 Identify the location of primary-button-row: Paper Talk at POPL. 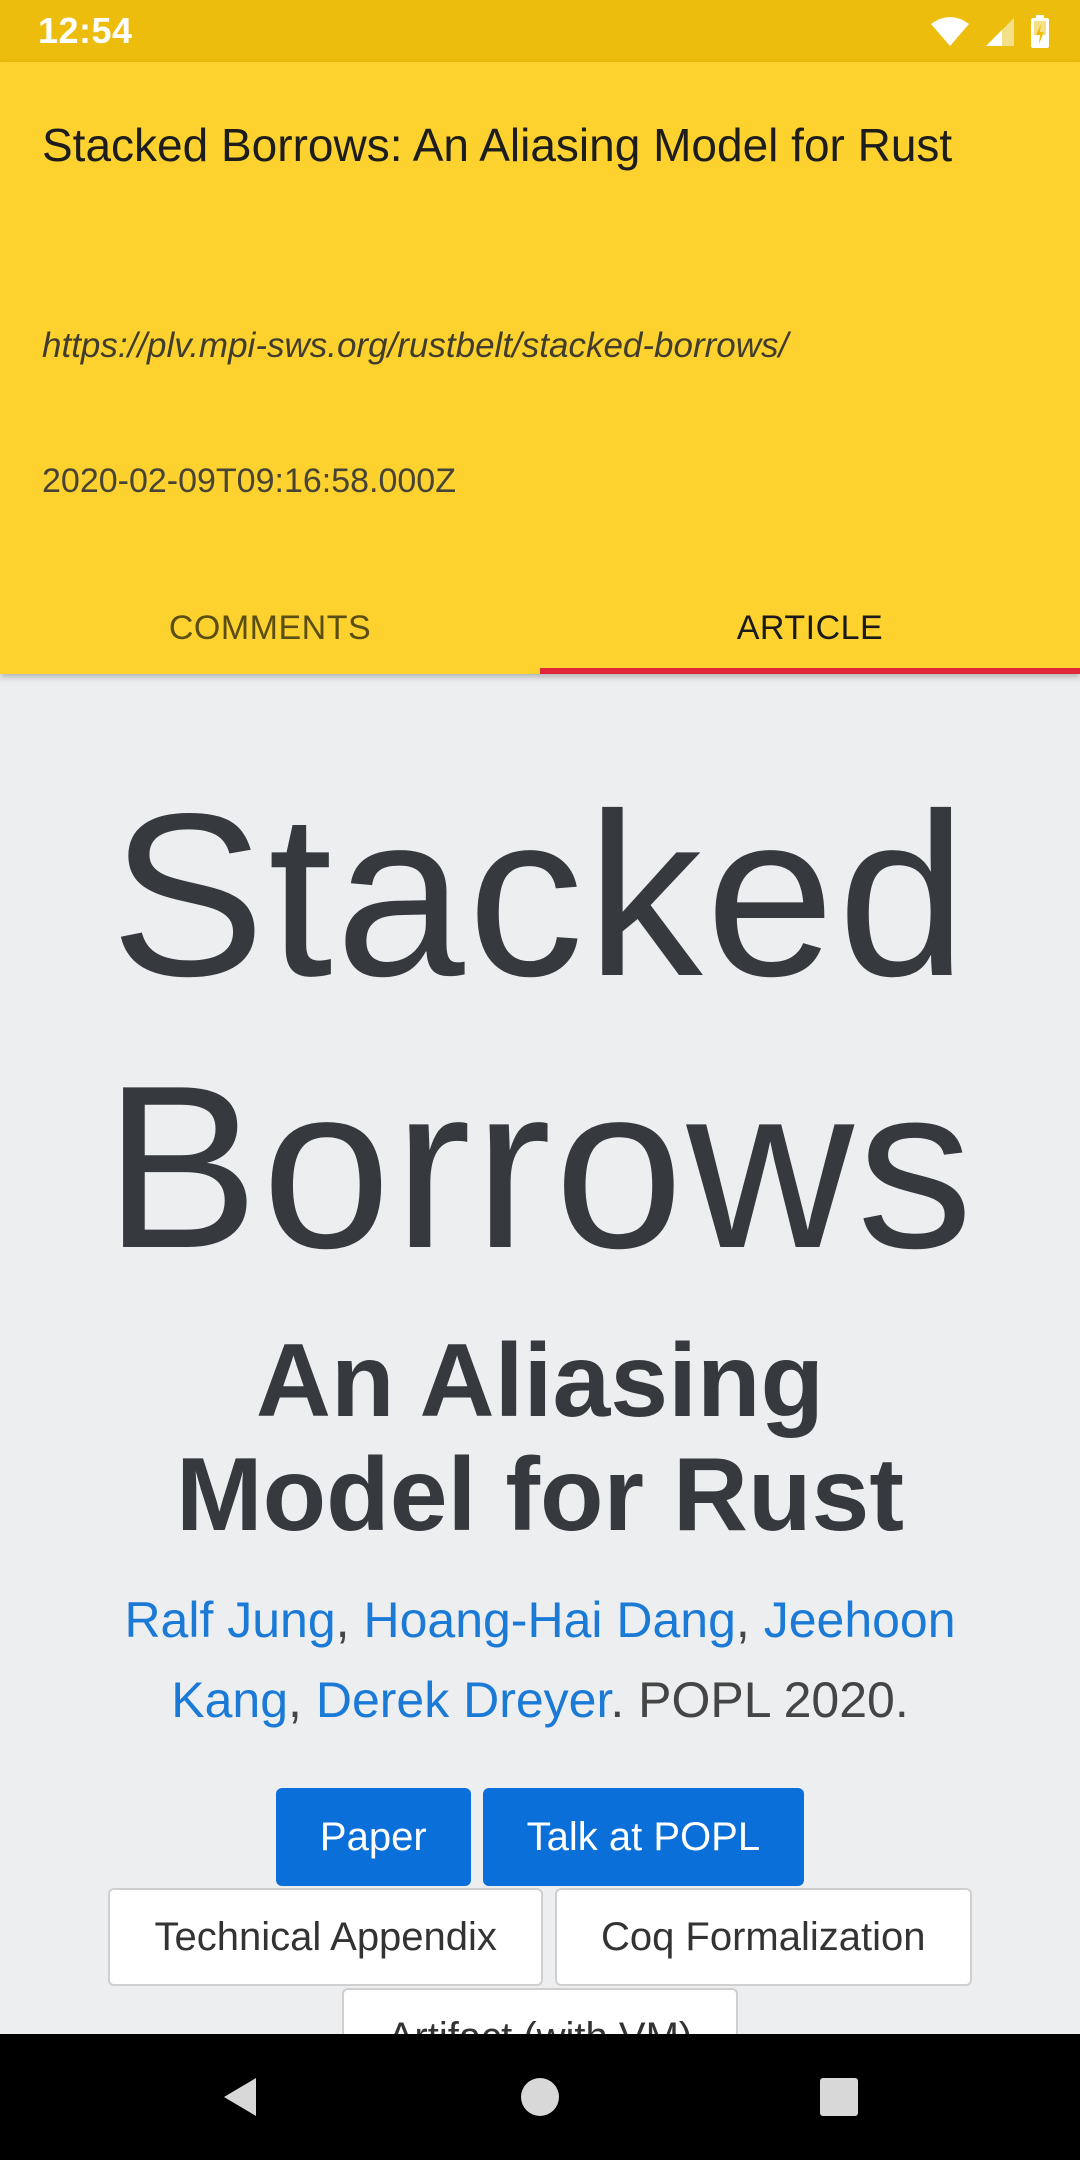
(540, 1837).